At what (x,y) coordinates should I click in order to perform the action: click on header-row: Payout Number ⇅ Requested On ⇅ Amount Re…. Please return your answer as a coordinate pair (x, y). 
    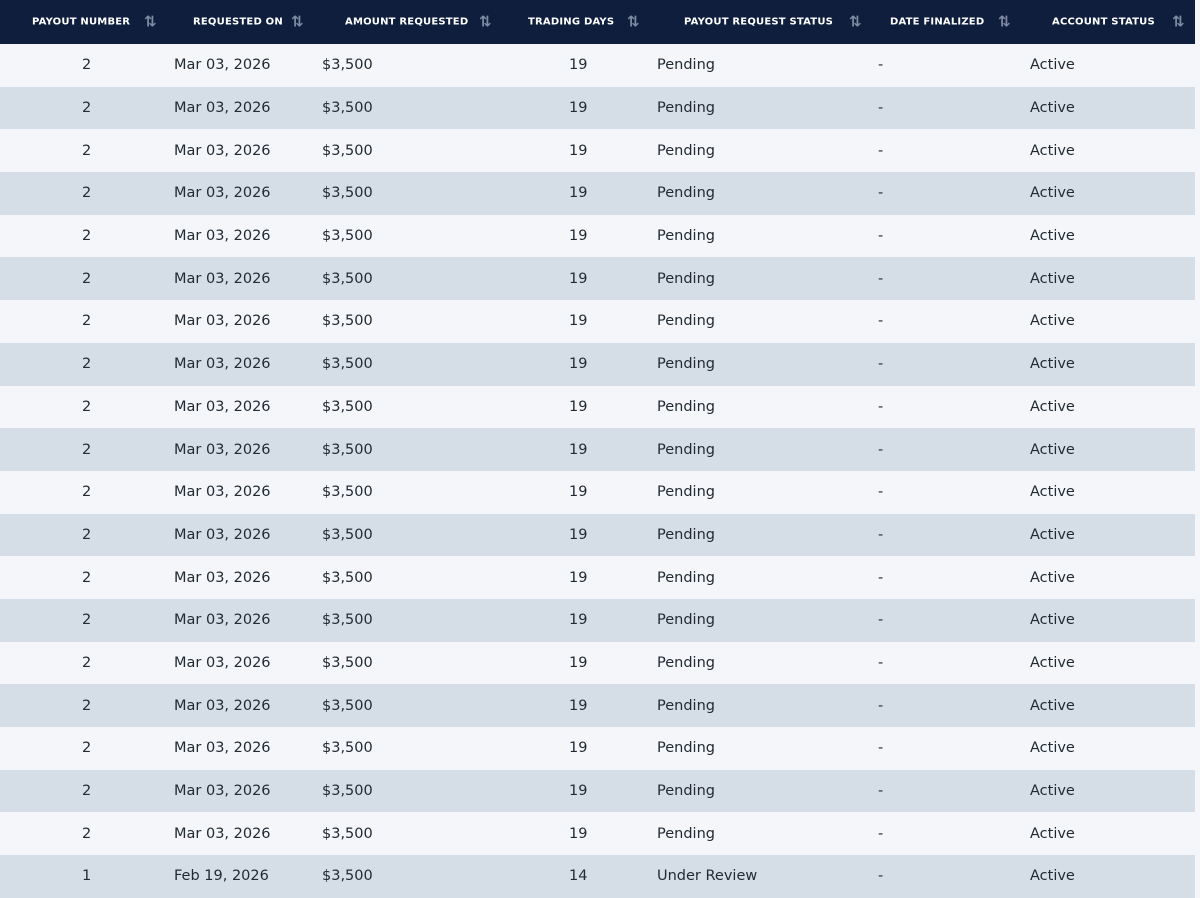
    Looking at the image, I should click on (597, 22).